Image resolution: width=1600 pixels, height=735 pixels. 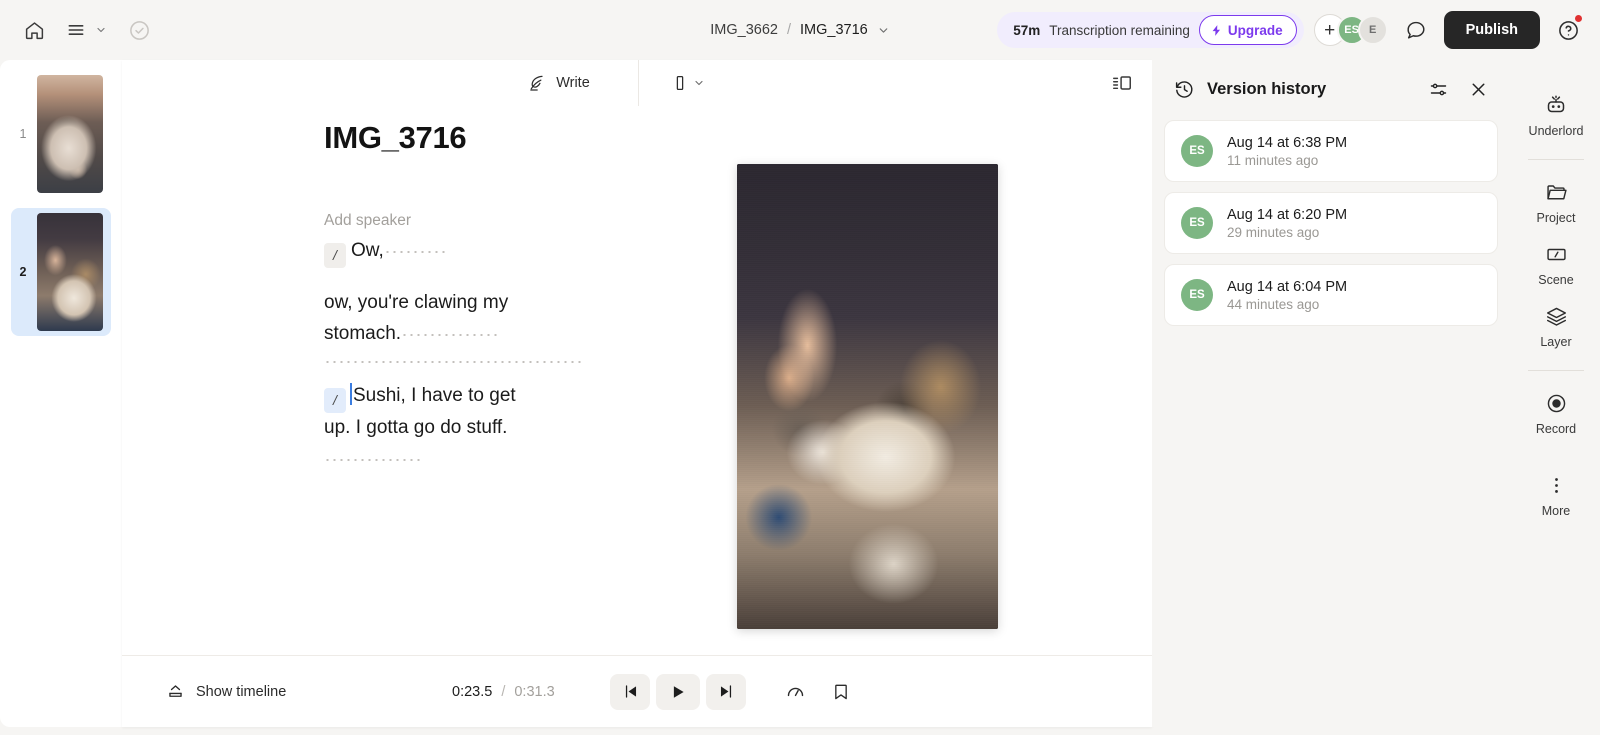 I want to click on transcript-paragraph-1: / Ow,, so click(x=433, y=252).